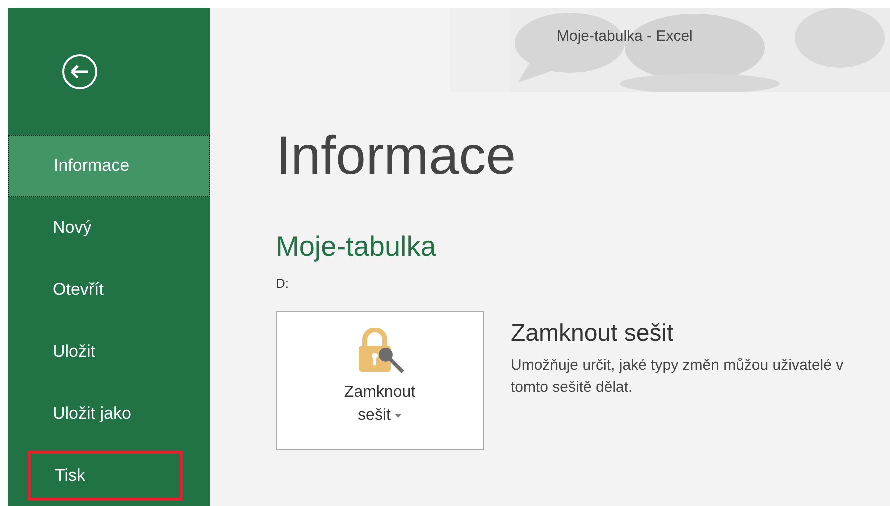  Describe the element at coordinates (398, 416) in the screenshot. I see `caret-icon` at that location.